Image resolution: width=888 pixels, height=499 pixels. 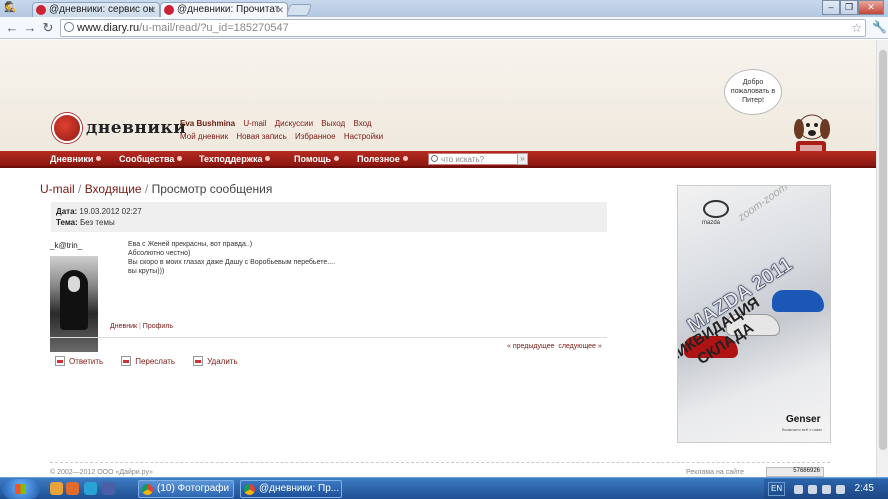 What do you see at coordinates (716, 209) in the screenshot?
I see `mazda-logo-icon` at bounding box center [716, 209].